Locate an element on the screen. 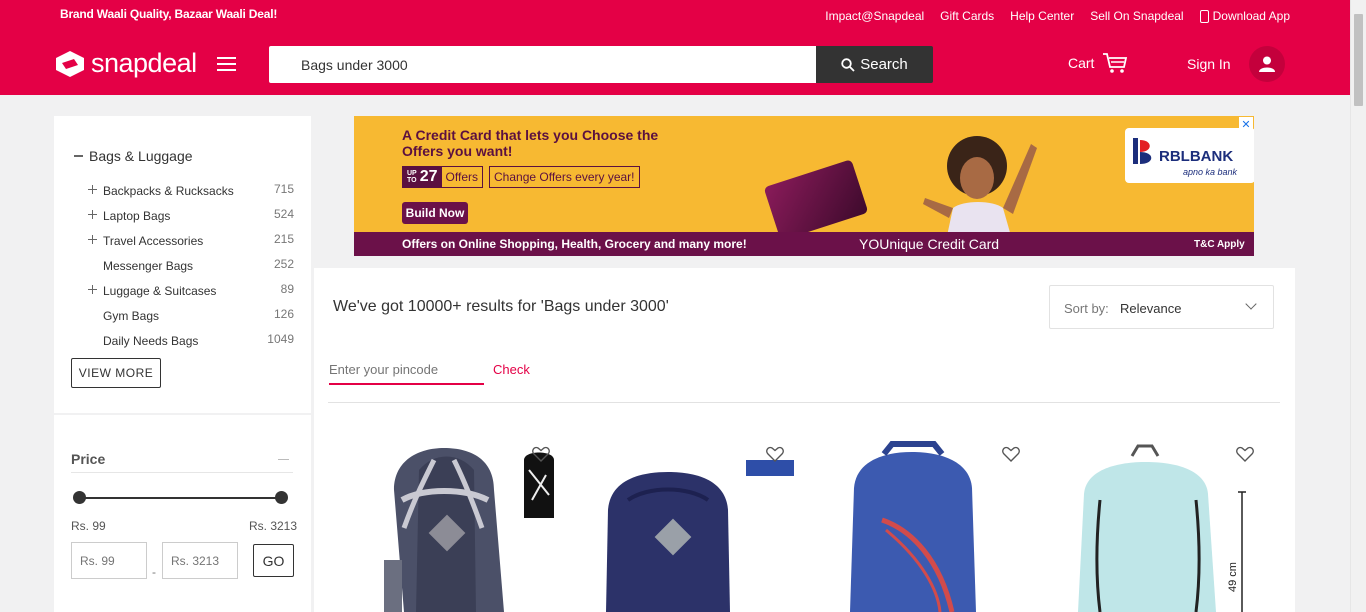 The image size is (1366, 612). category-count: 89 is located at coordinates (287, 289).